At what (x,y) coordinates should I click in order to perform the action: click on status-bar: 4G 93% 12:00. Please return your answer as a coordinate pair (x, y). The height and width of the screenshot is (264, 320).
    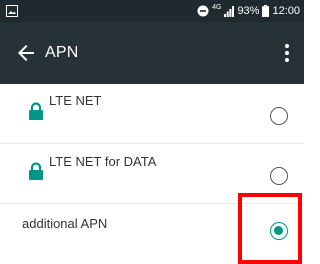
    Looking at the image, I should click on (152, 11).